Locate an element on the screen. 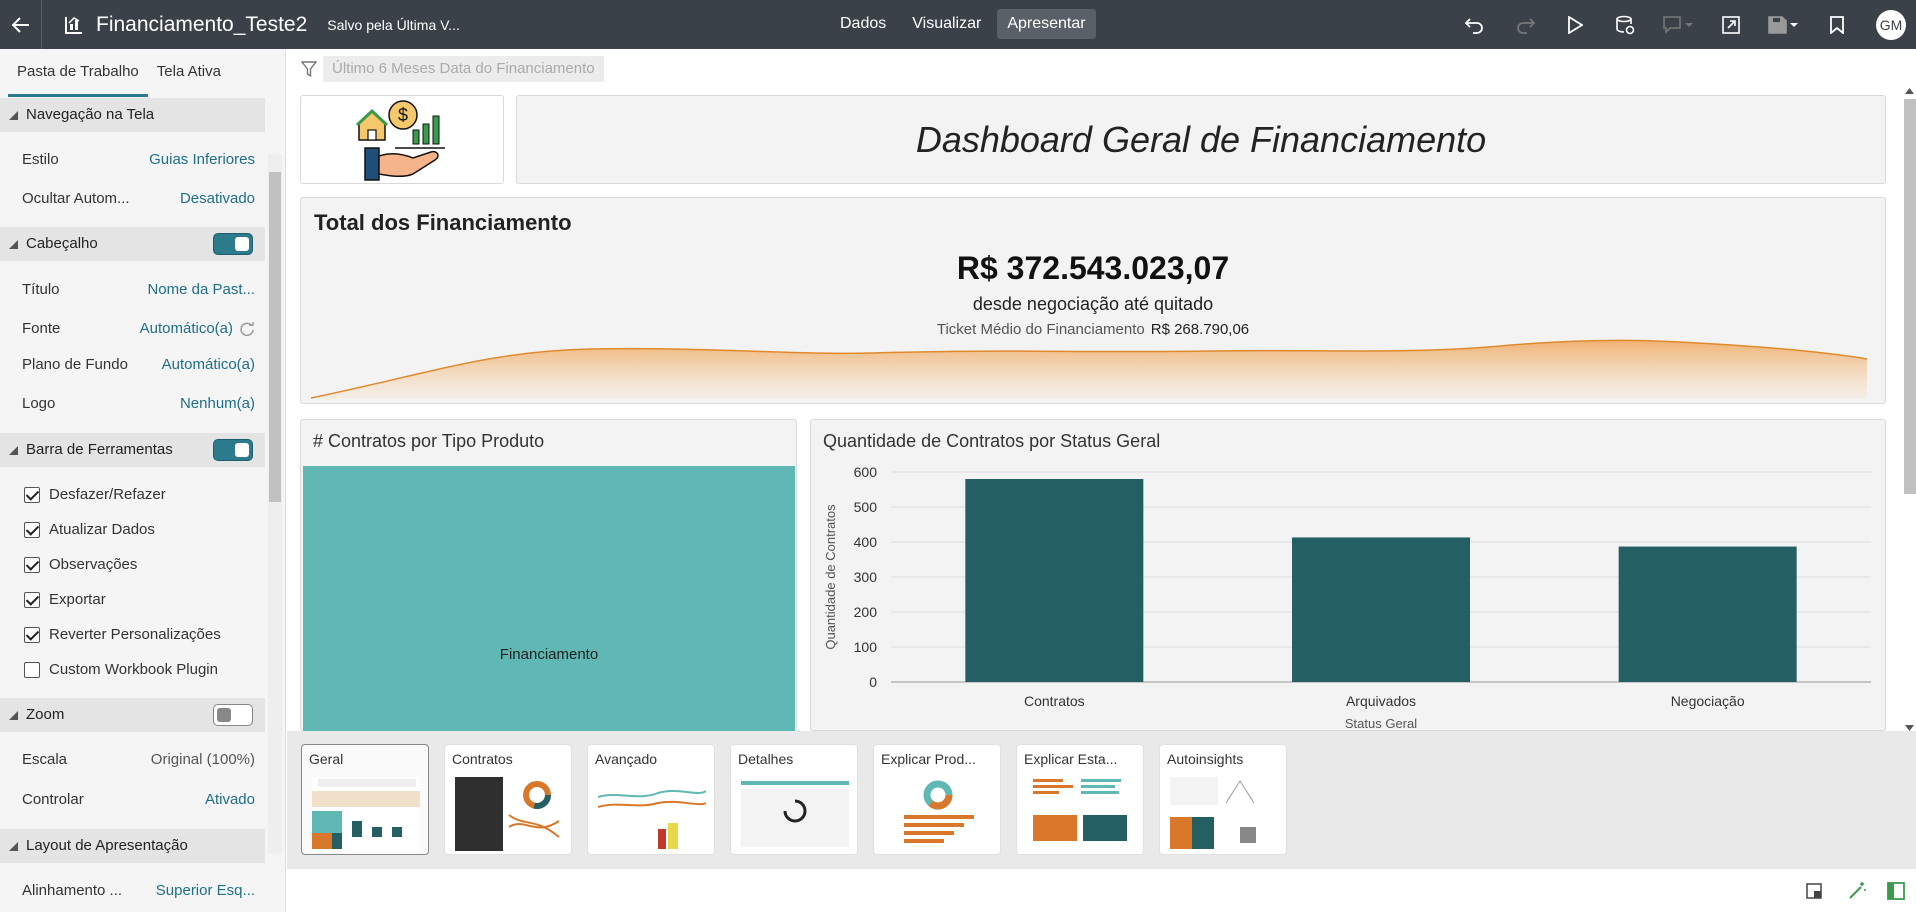  status-bar is located at coordinates (1101, 890).